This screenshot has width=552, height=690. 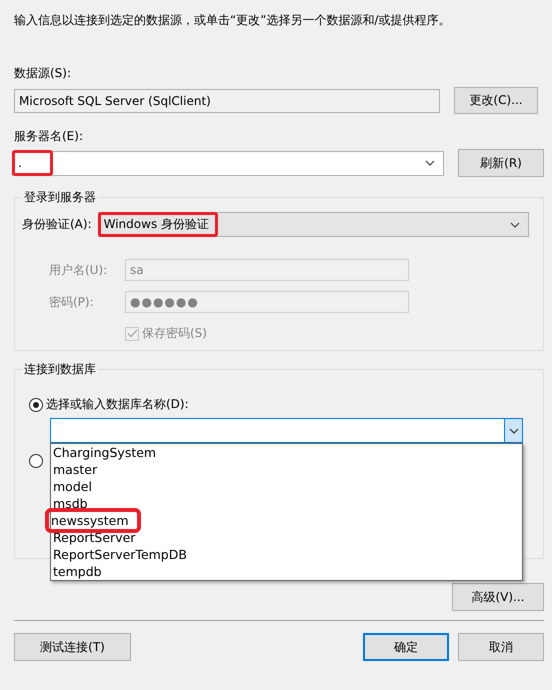 I want to click on data-source-field: Microsoft SQL Server (SqlClient), so click(x=227, y=100).